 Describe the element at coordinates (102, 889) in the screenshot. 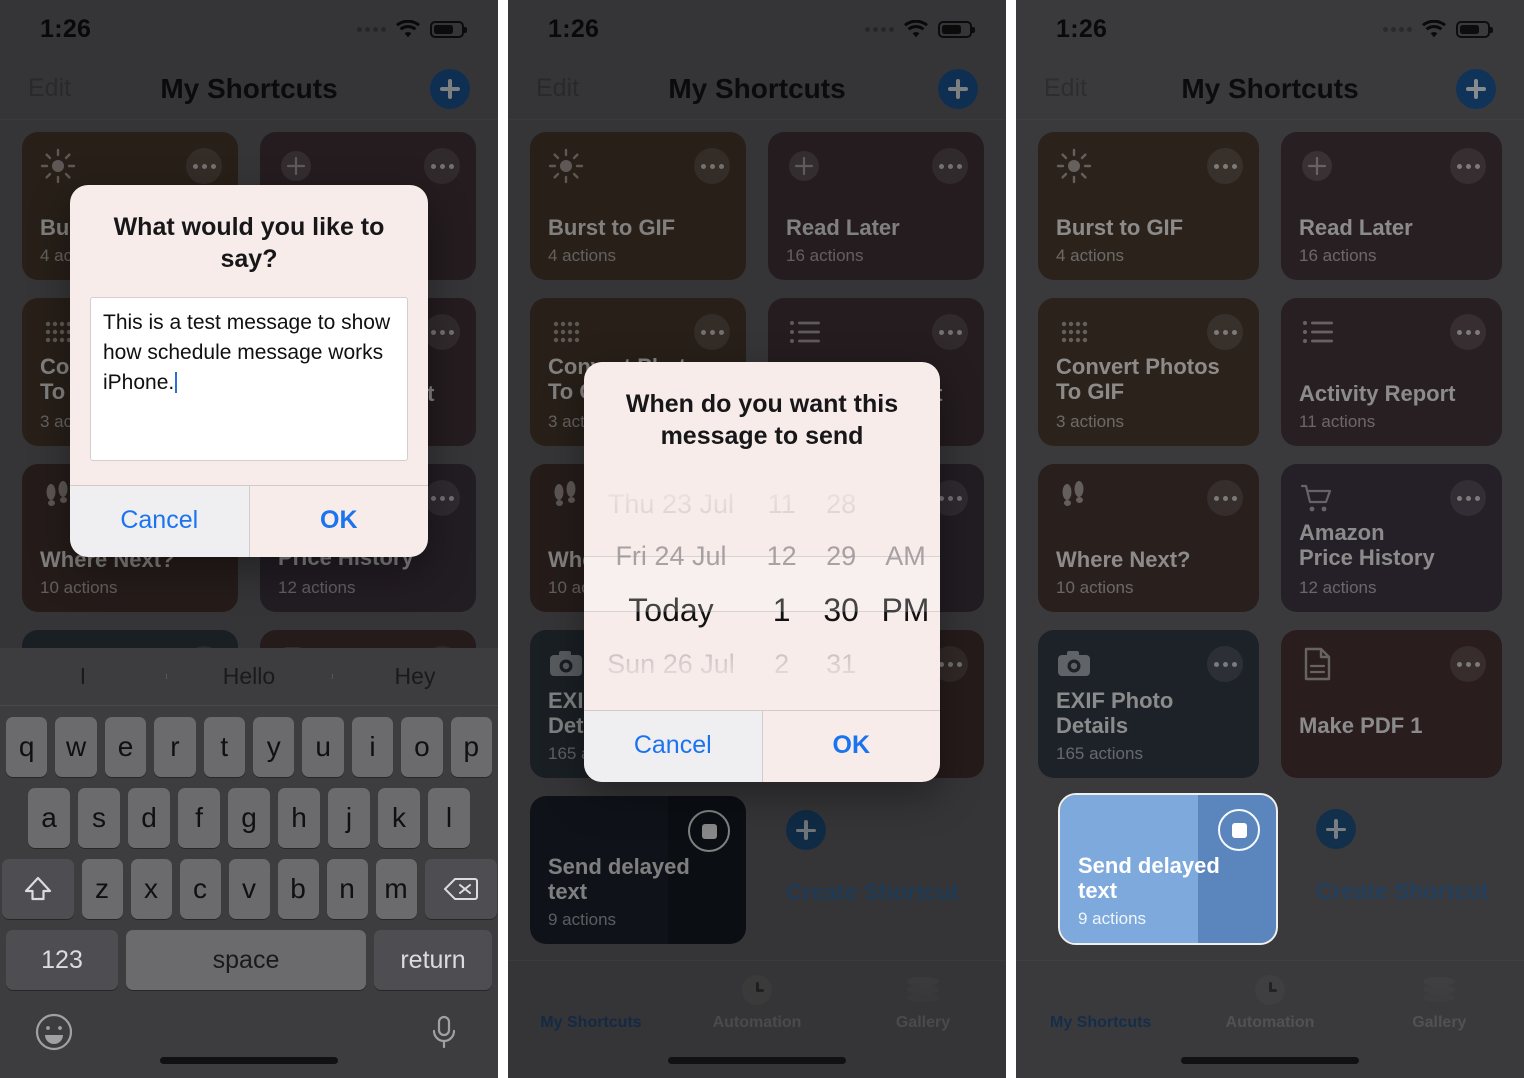

I see `key-z: z` at that location.